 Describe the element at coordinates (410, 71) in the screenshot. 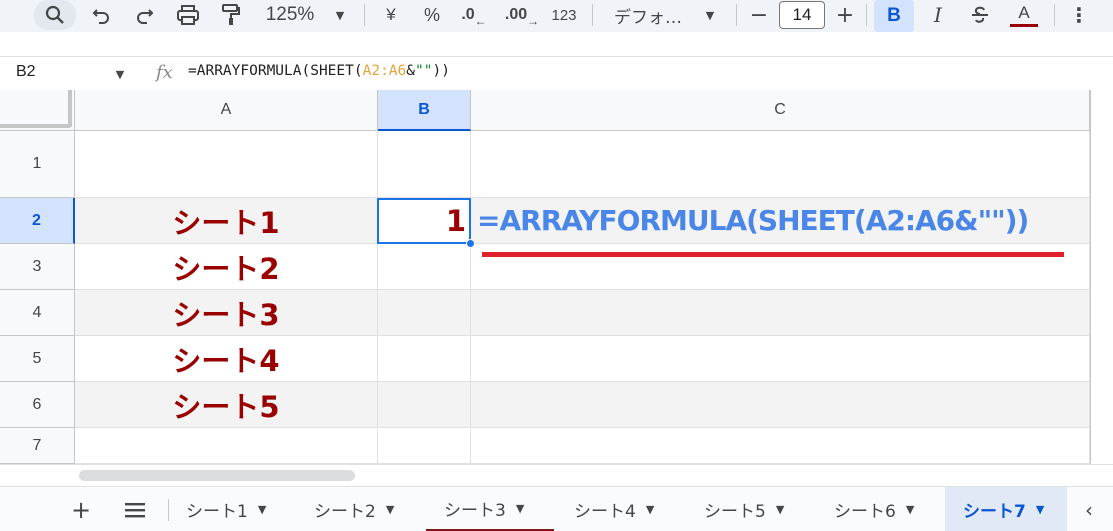

I see `formula-ampersand: &` at that location.